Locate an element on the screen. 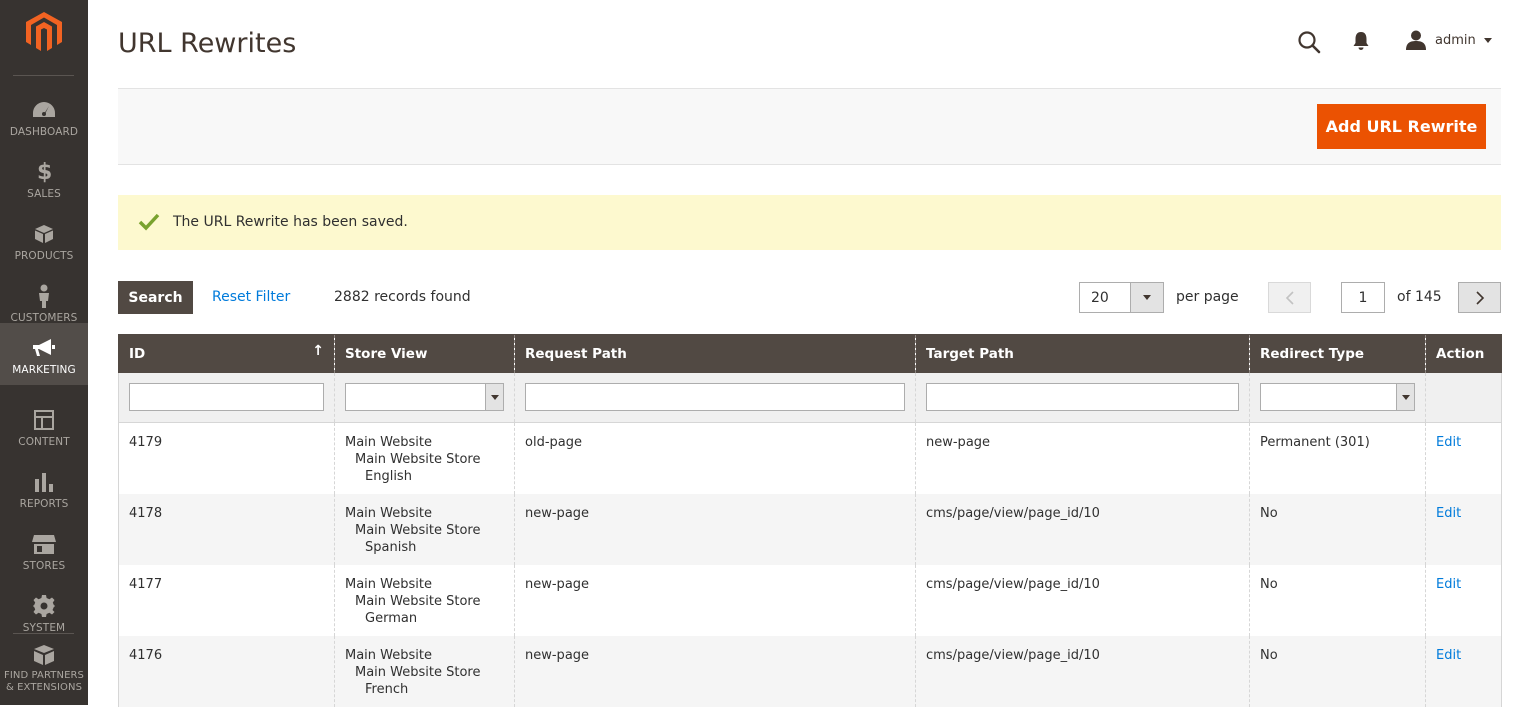 This screenshot has width=1530, height=707. user-icon is located at coordinates (1416, 40).